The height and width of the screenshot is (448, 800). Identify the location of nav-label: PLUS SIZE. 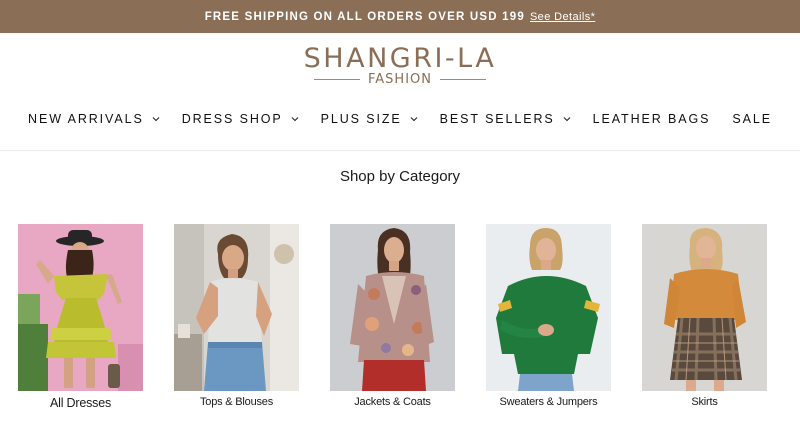
(361, 119).